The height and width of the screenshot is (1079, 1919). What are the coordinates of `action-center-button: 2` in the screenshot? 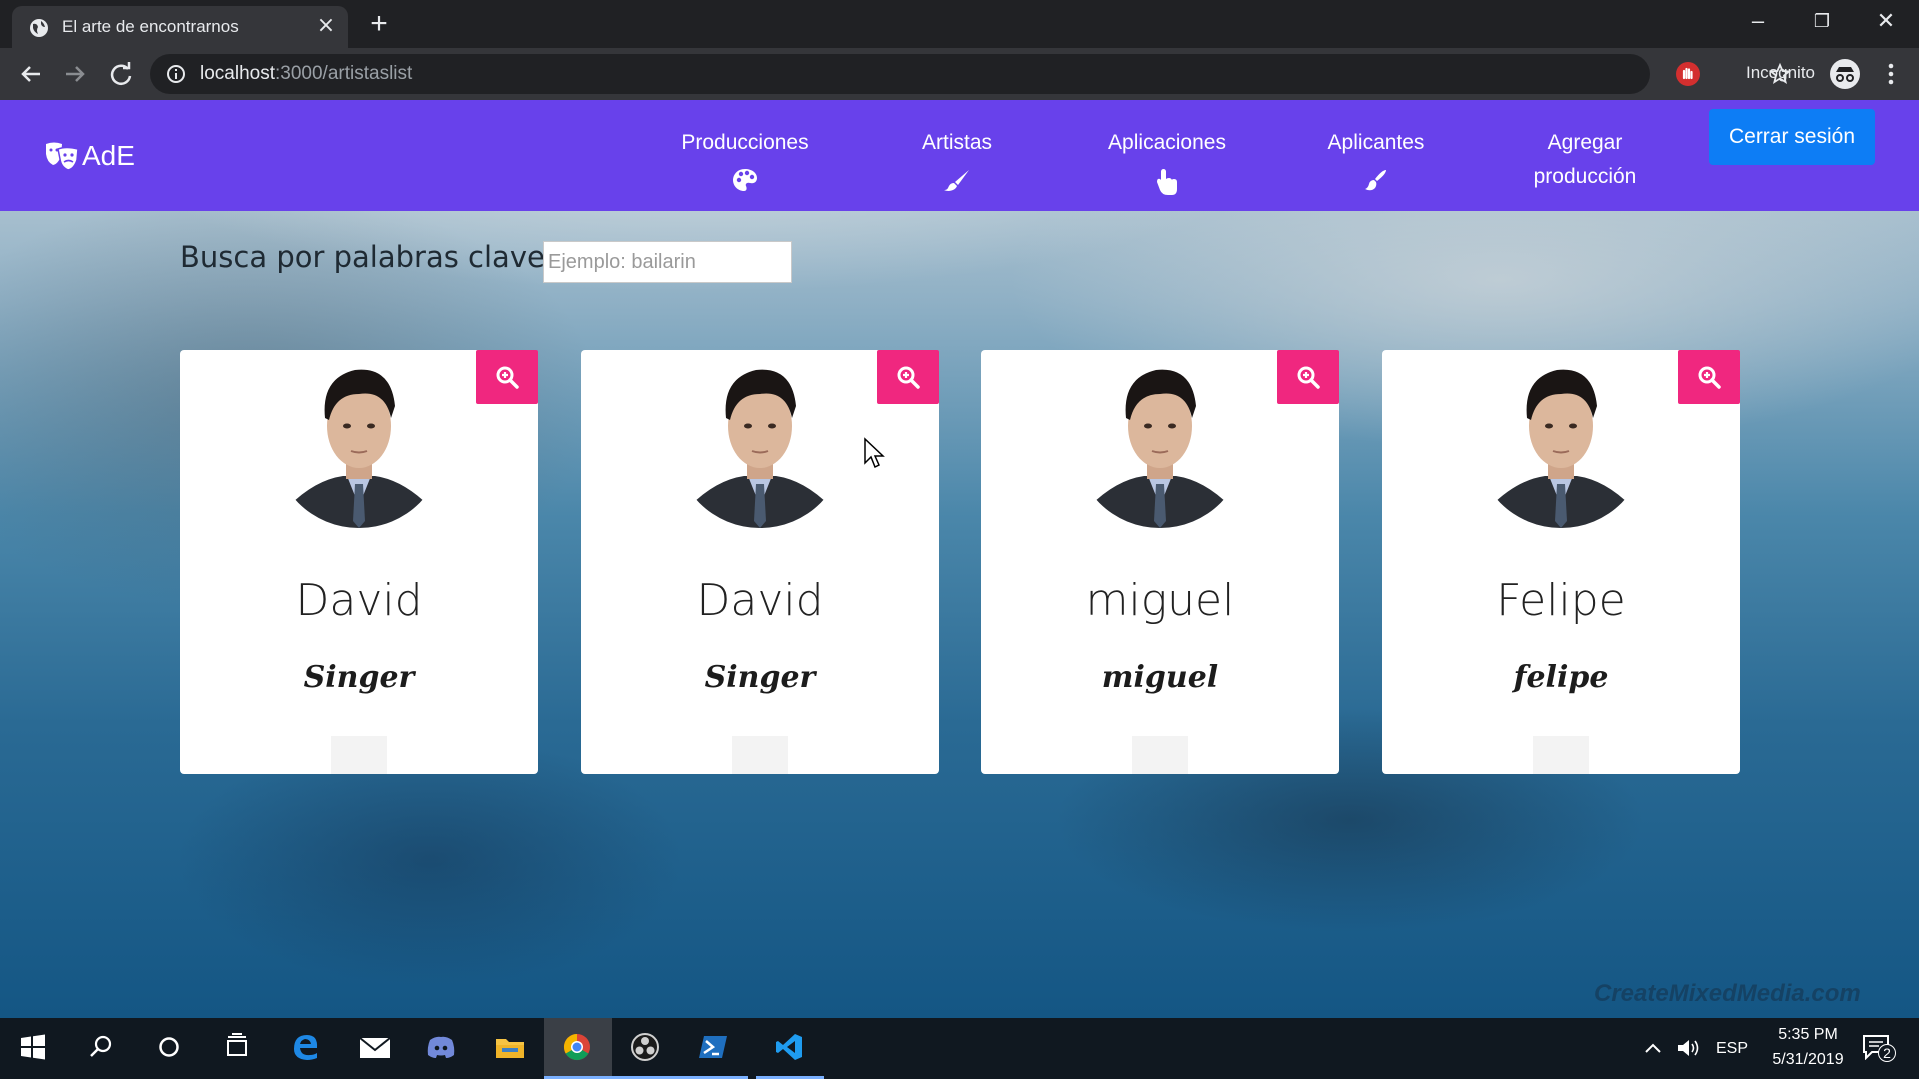 It's located at (1879, 1049).